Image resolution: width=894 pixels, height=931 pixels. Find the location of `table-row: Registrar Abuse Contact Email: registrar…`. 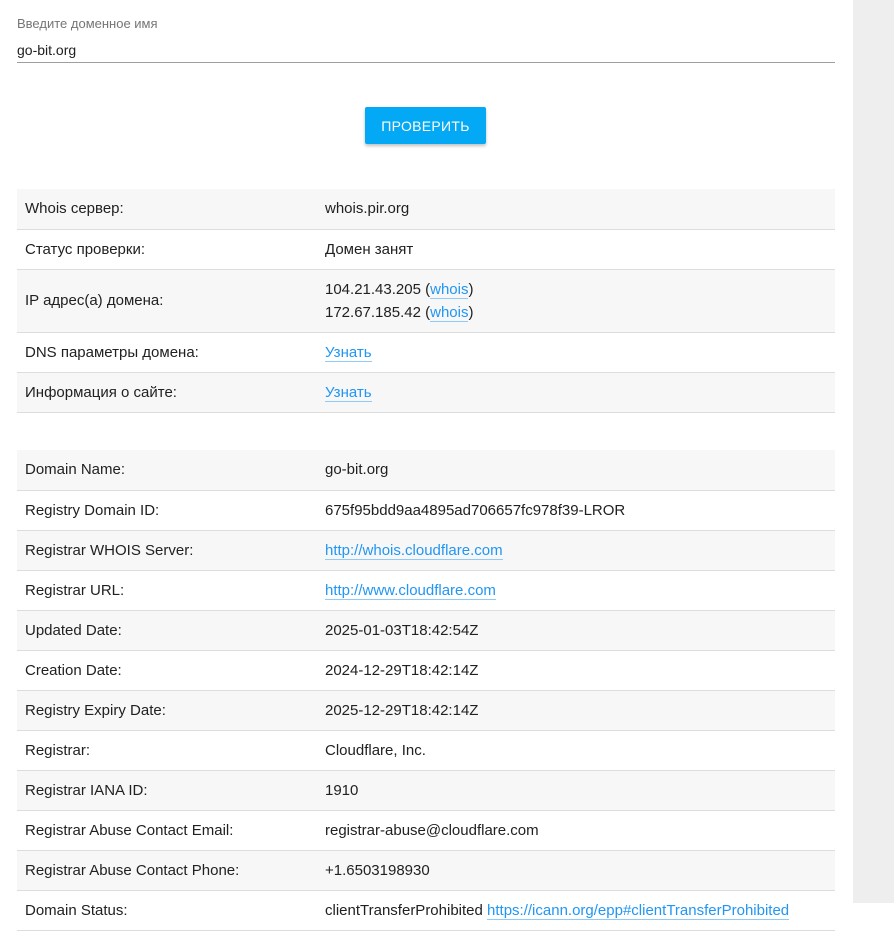

table-row: Registrar Abuse Contact Email: registrar… is located at coordinates (426, 830).